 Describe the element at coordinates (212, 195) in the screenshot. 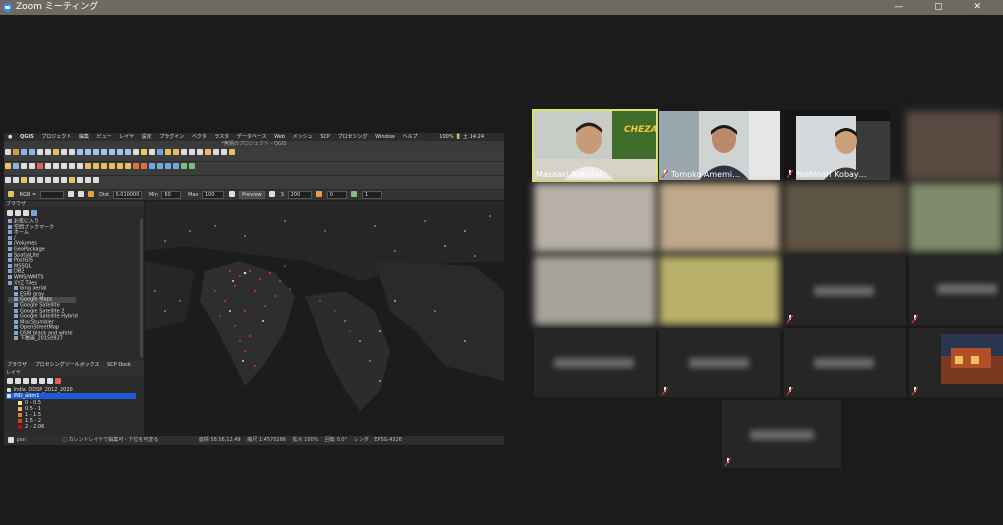

I see `max-input: 100` at that location.